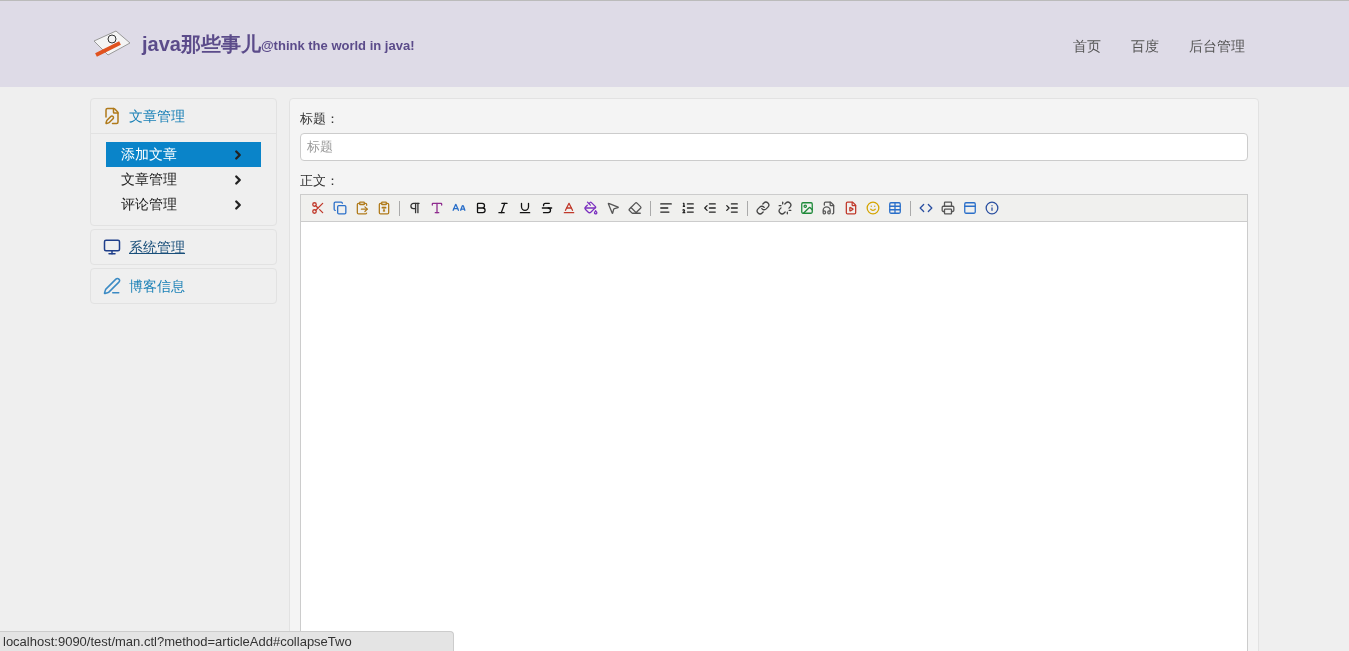  What do you see at coordinates (320, 180) in the screenshot?
I see `body-label: 正文：` at bounding box center [320, 180].